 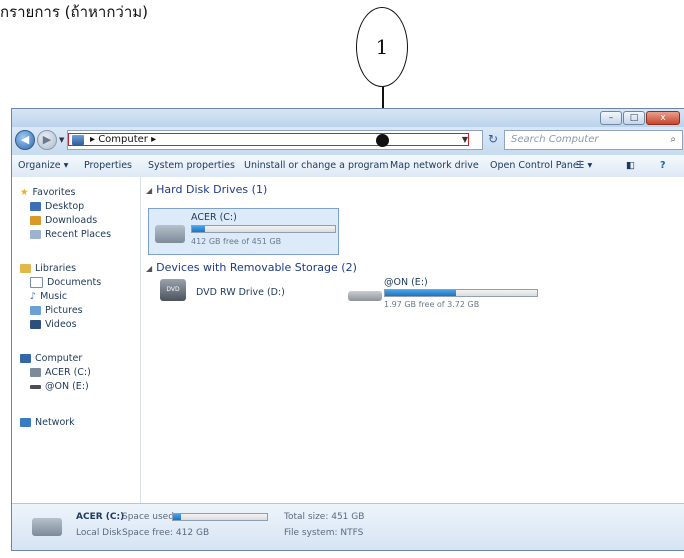 I want to click on hard-disk-group-header: ◢ Hard Disk Drives (1), so click(x=206, y=189).